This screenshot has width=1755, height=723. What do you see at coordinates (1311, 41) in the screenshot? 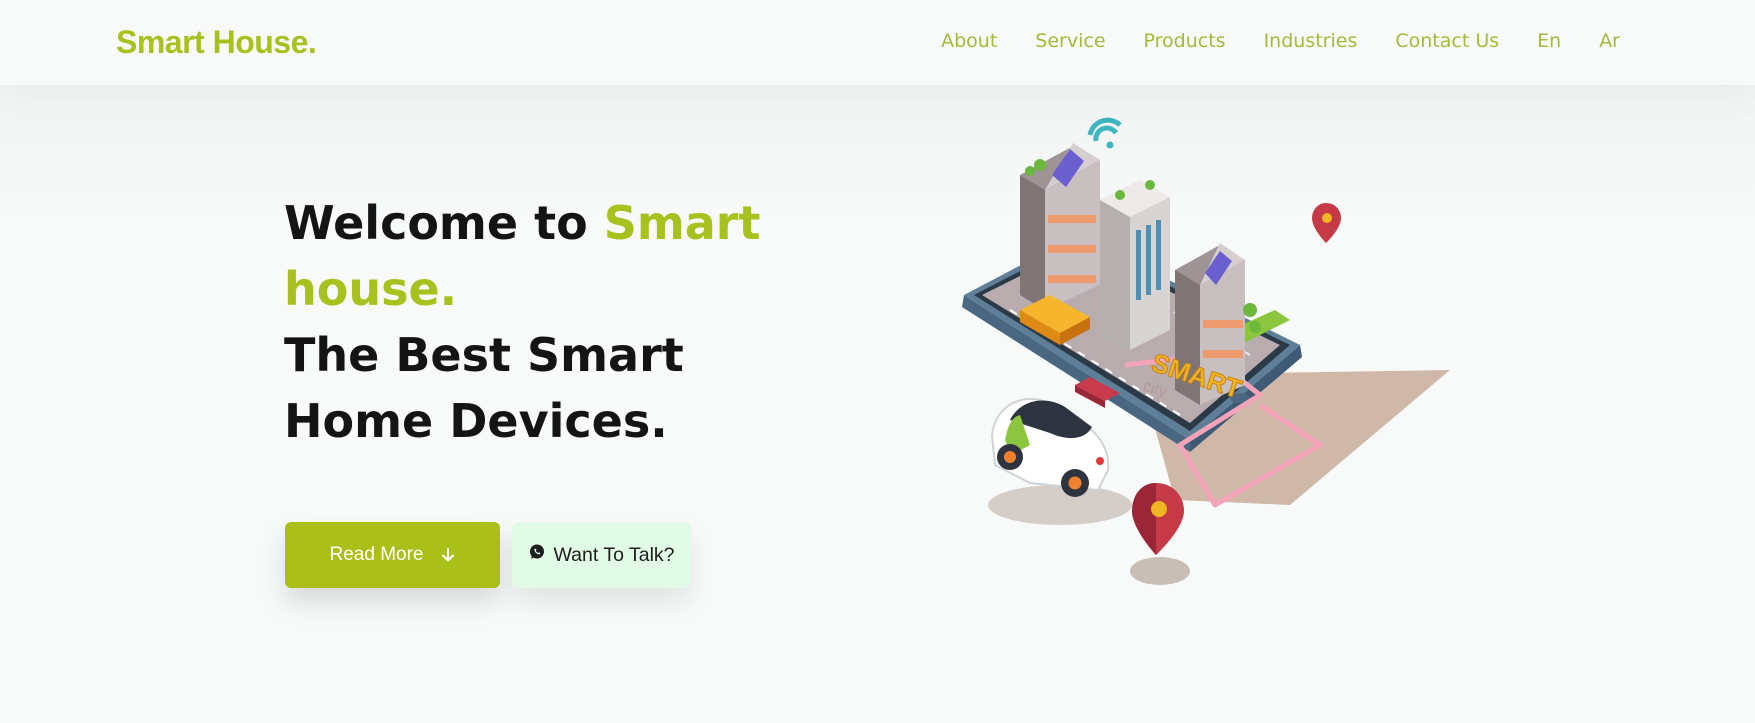
I see `nav-link-industries: Industries` at bounding box center [1311, 41].